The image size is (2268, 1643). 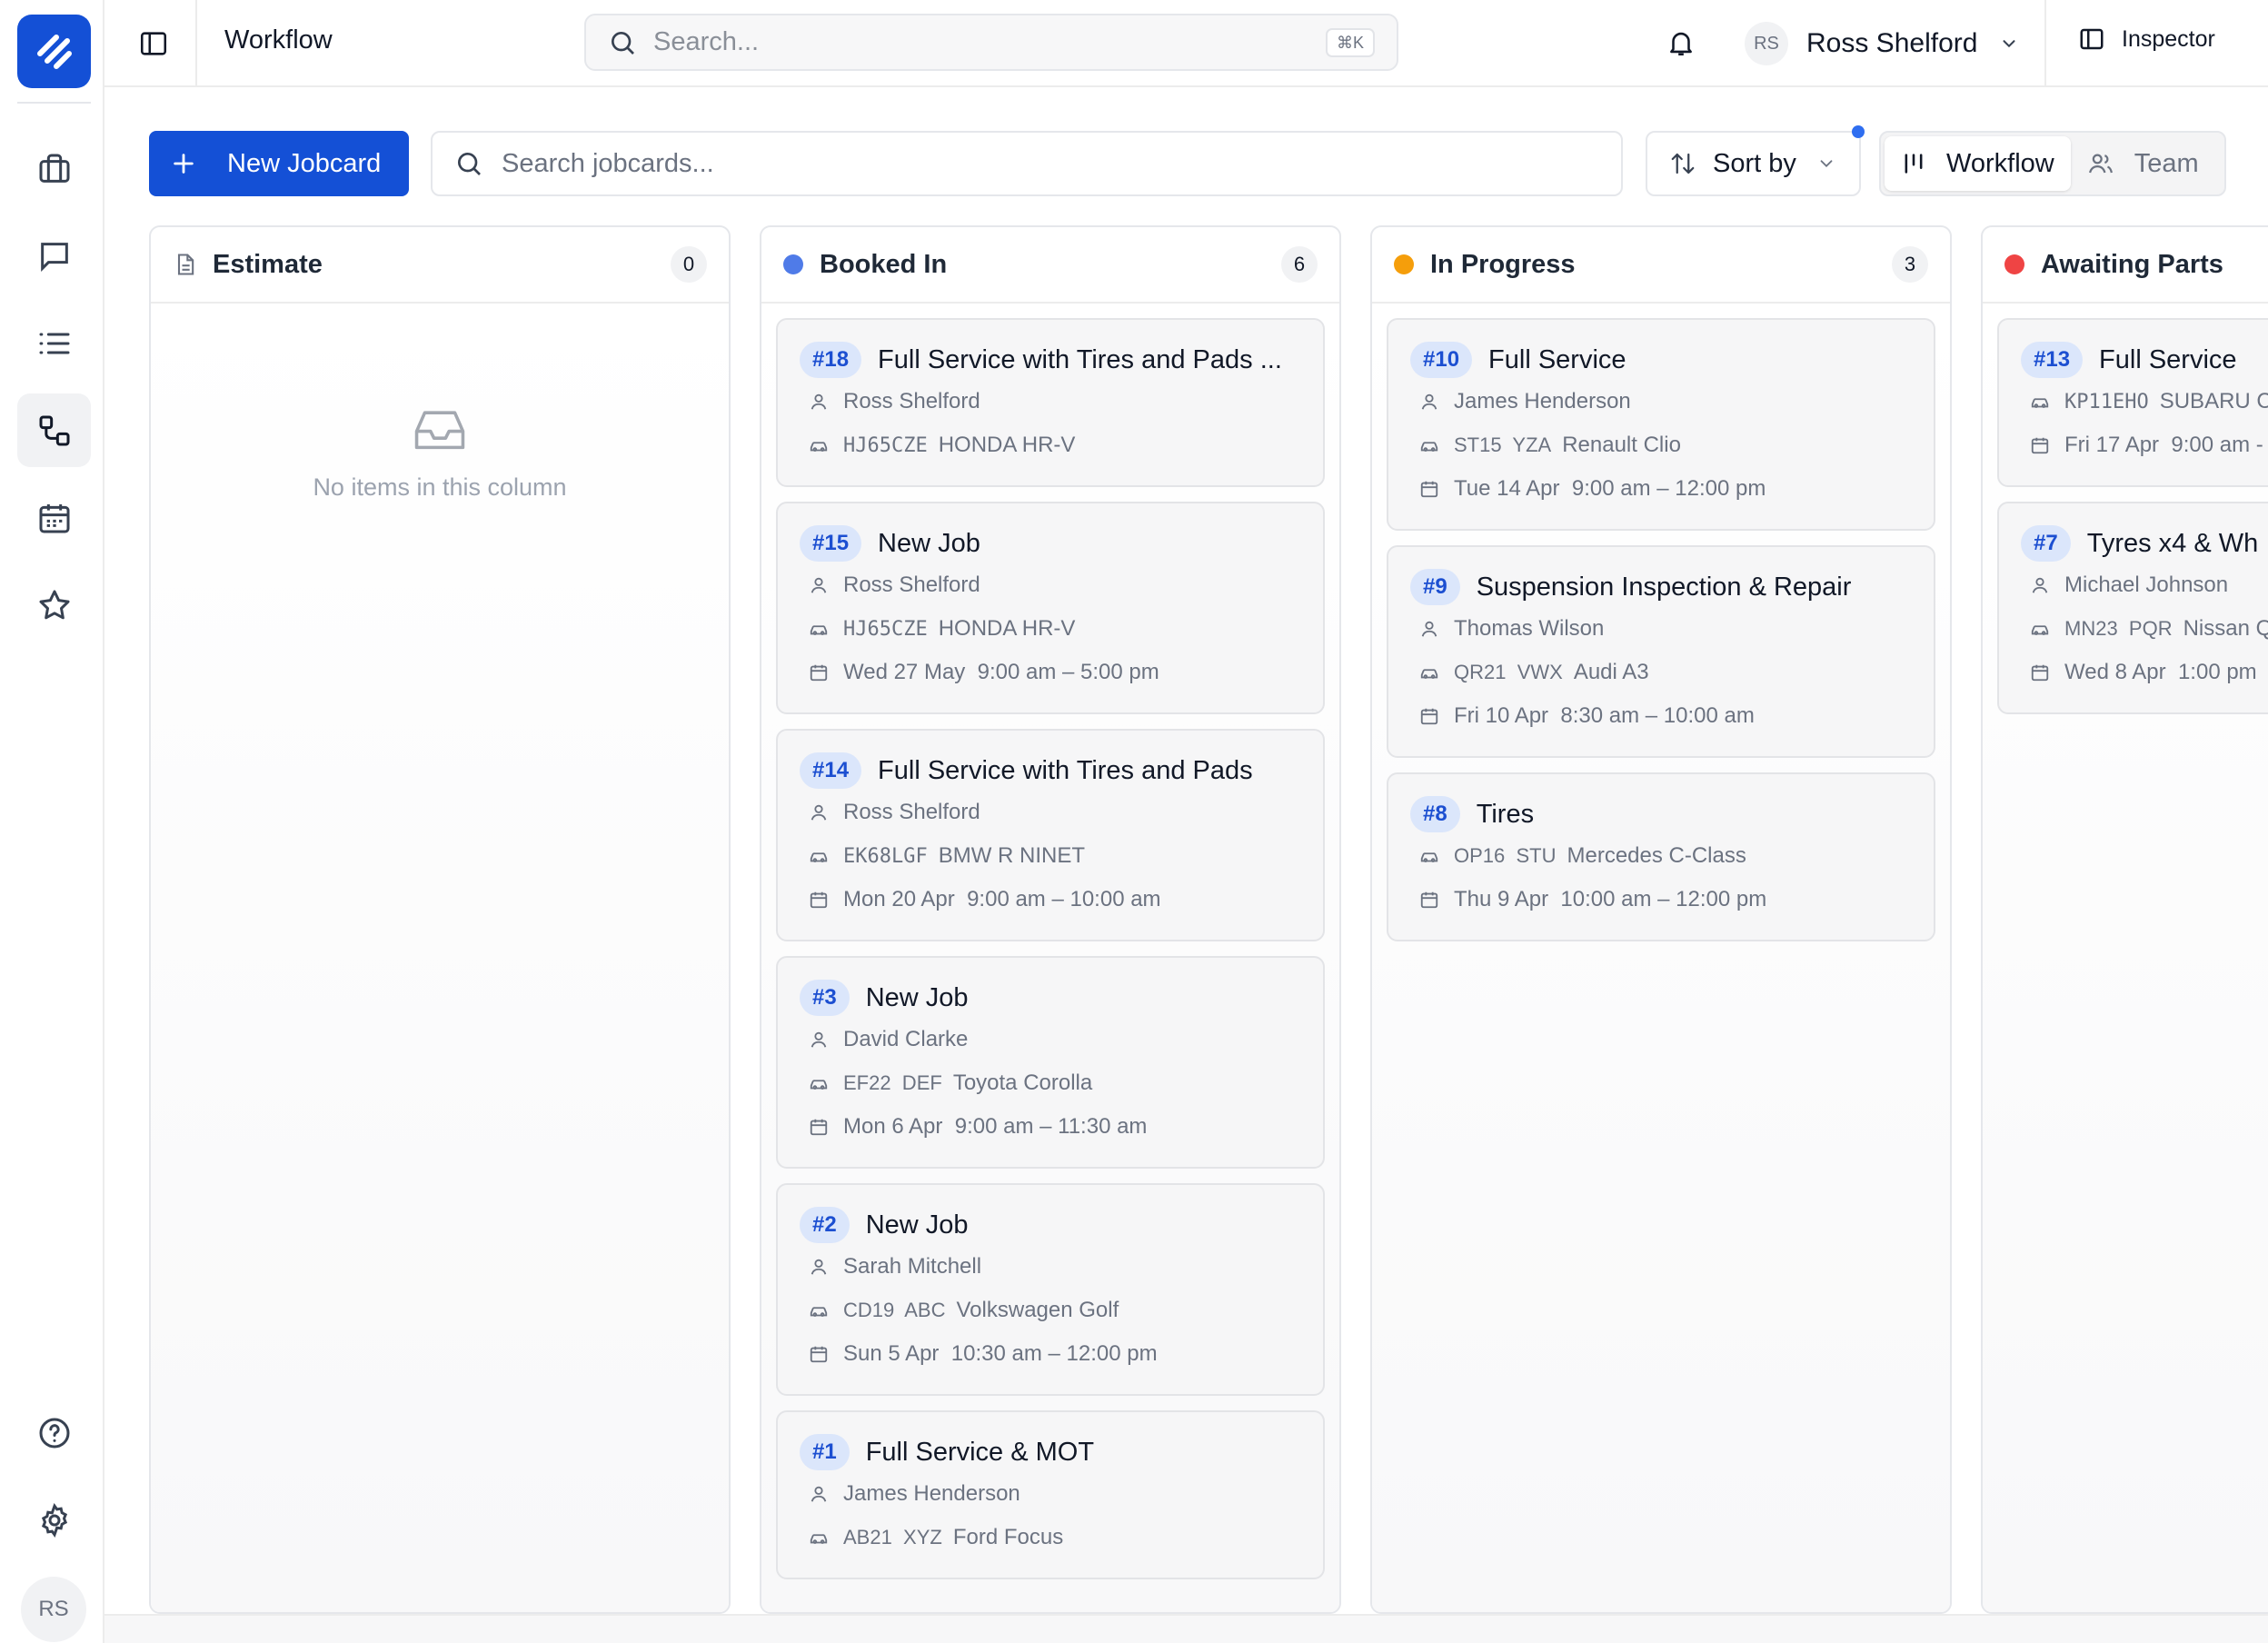 What do you see at coordinates (196, 42) in the screenshot?
I see `topbar-divider` at bounding box center [196, 42].